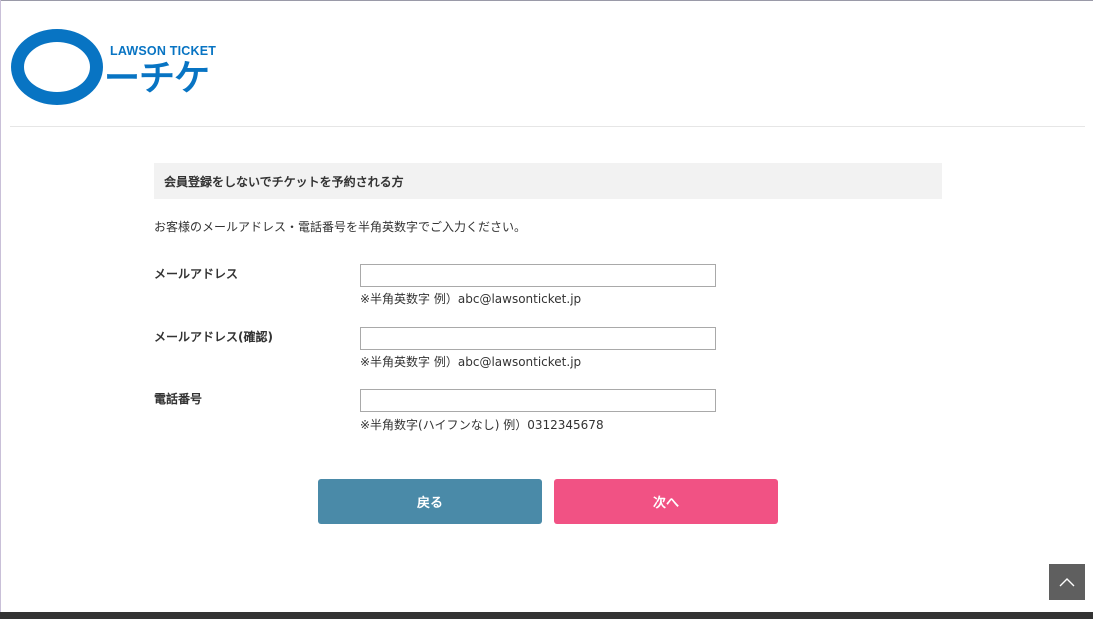 The height and width of the screenshot is (619, 1093). I want to click on logo-ring-icon, so click(57, 67).